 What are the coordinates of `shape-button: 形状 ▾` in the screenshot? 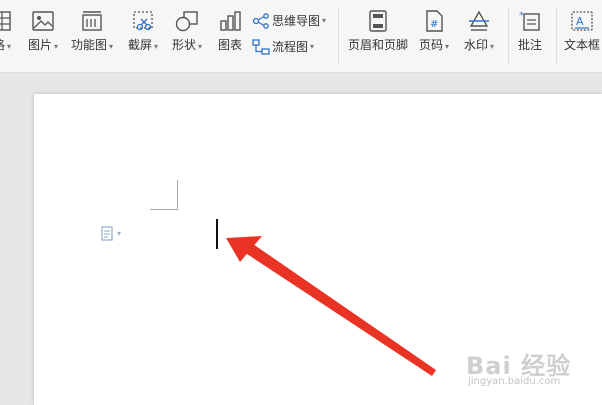 It's located at (187, 31).